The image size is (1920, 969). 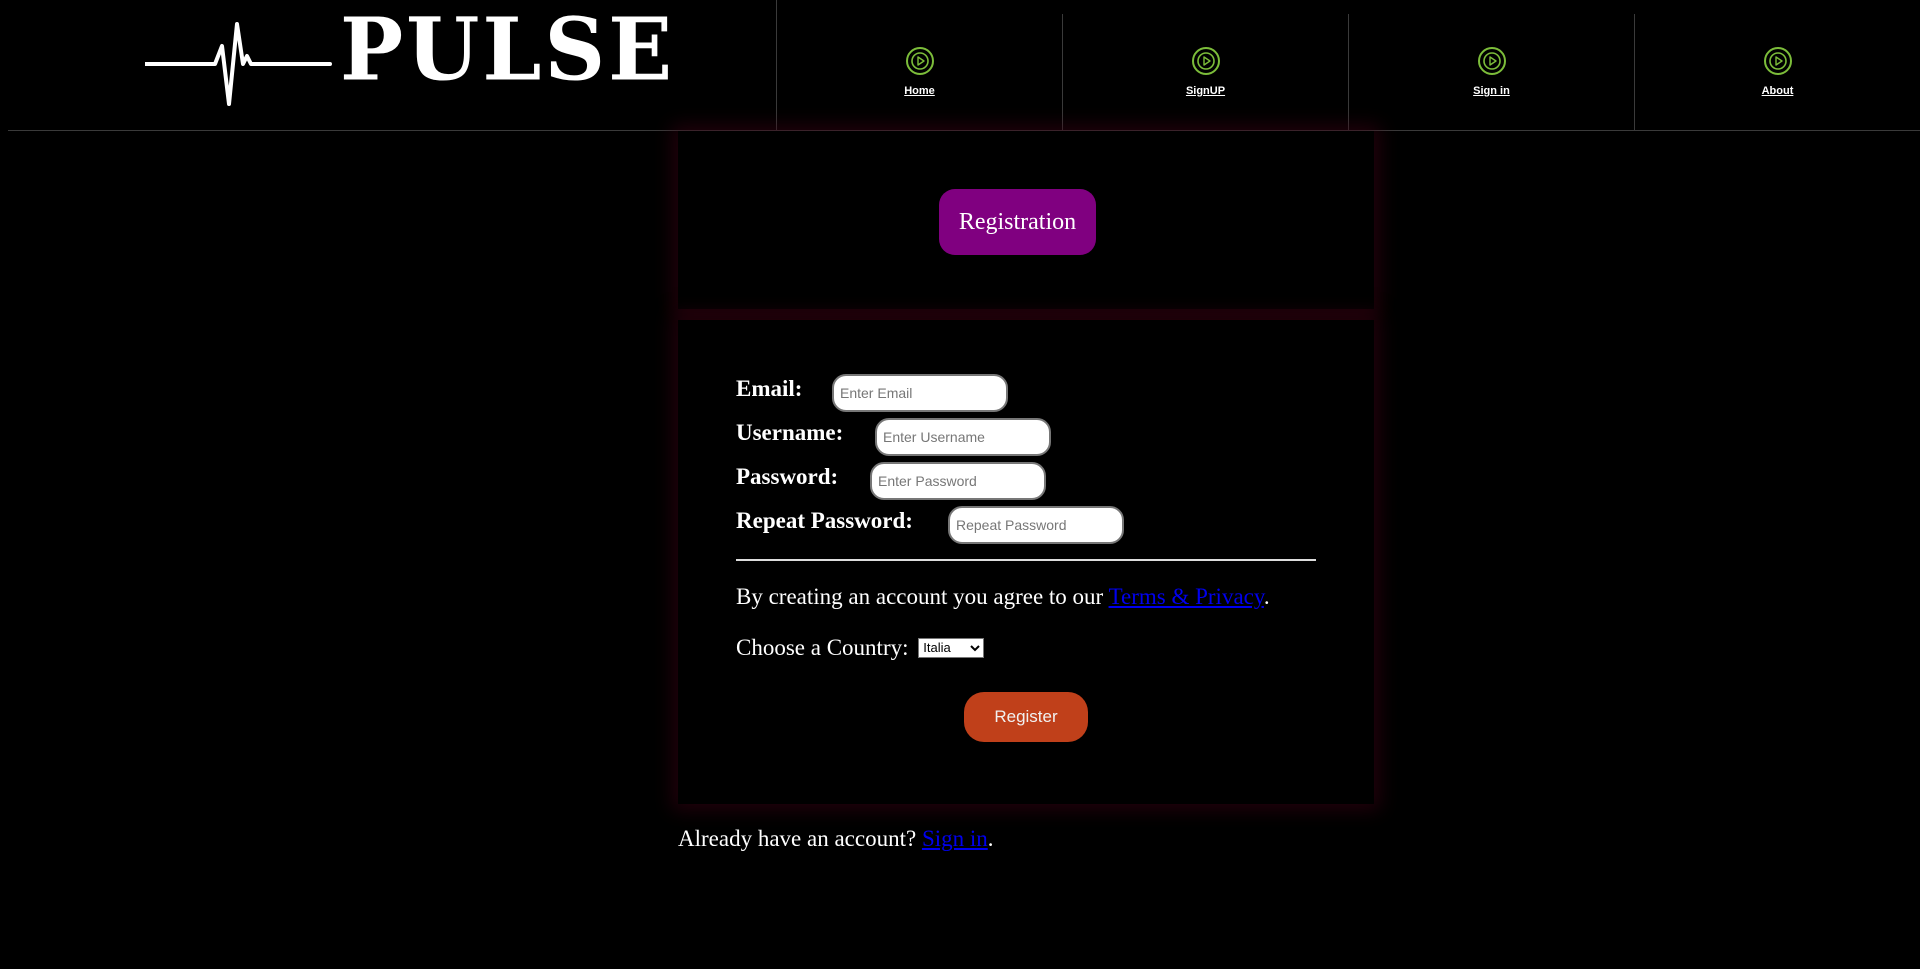 What do you see at coordinates (958, 481) in the screenshot?
I see `password-field` at bounding box center [958, 481].